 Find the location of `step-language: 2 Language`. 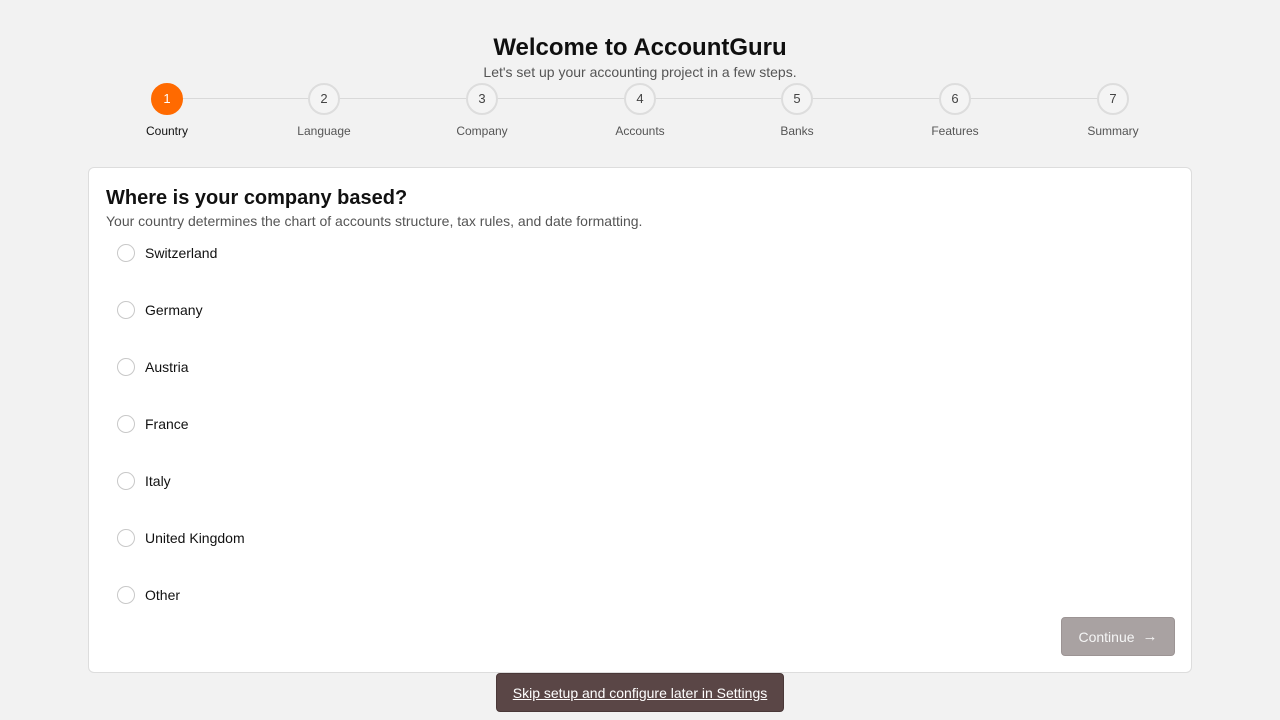

step-language: 2 Language is located at coordinates (324, 111).